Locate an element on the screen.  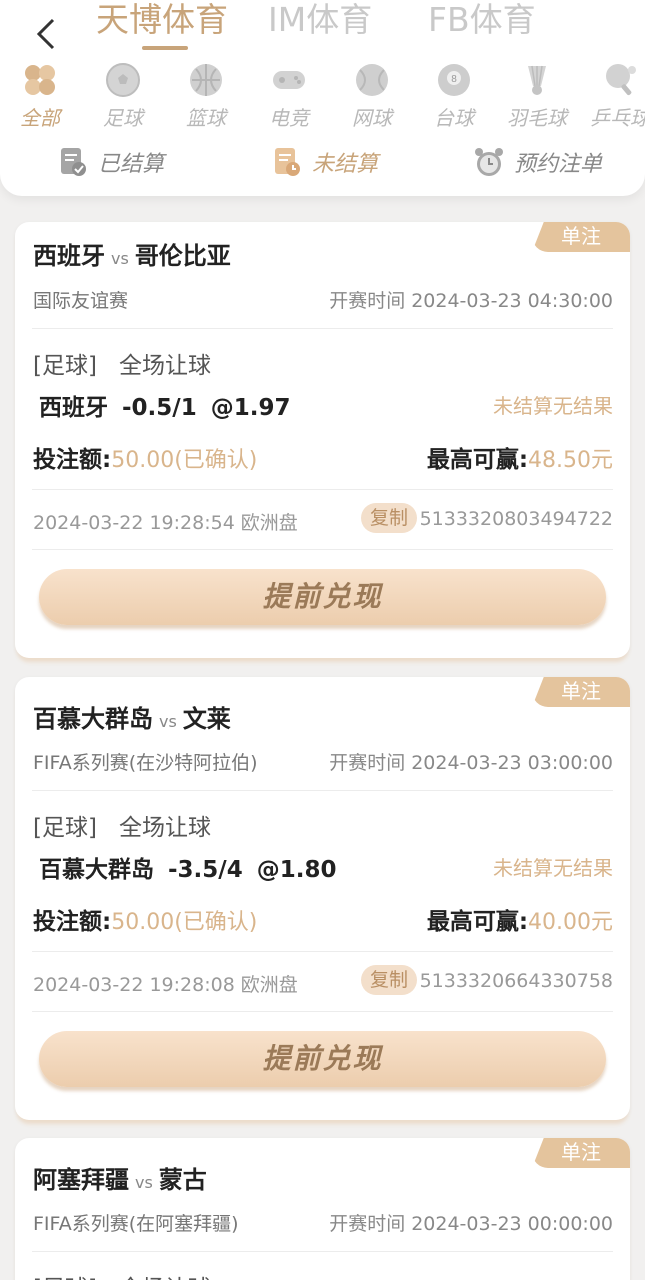
settled-doc-icon is located at coordinates (73, 162).